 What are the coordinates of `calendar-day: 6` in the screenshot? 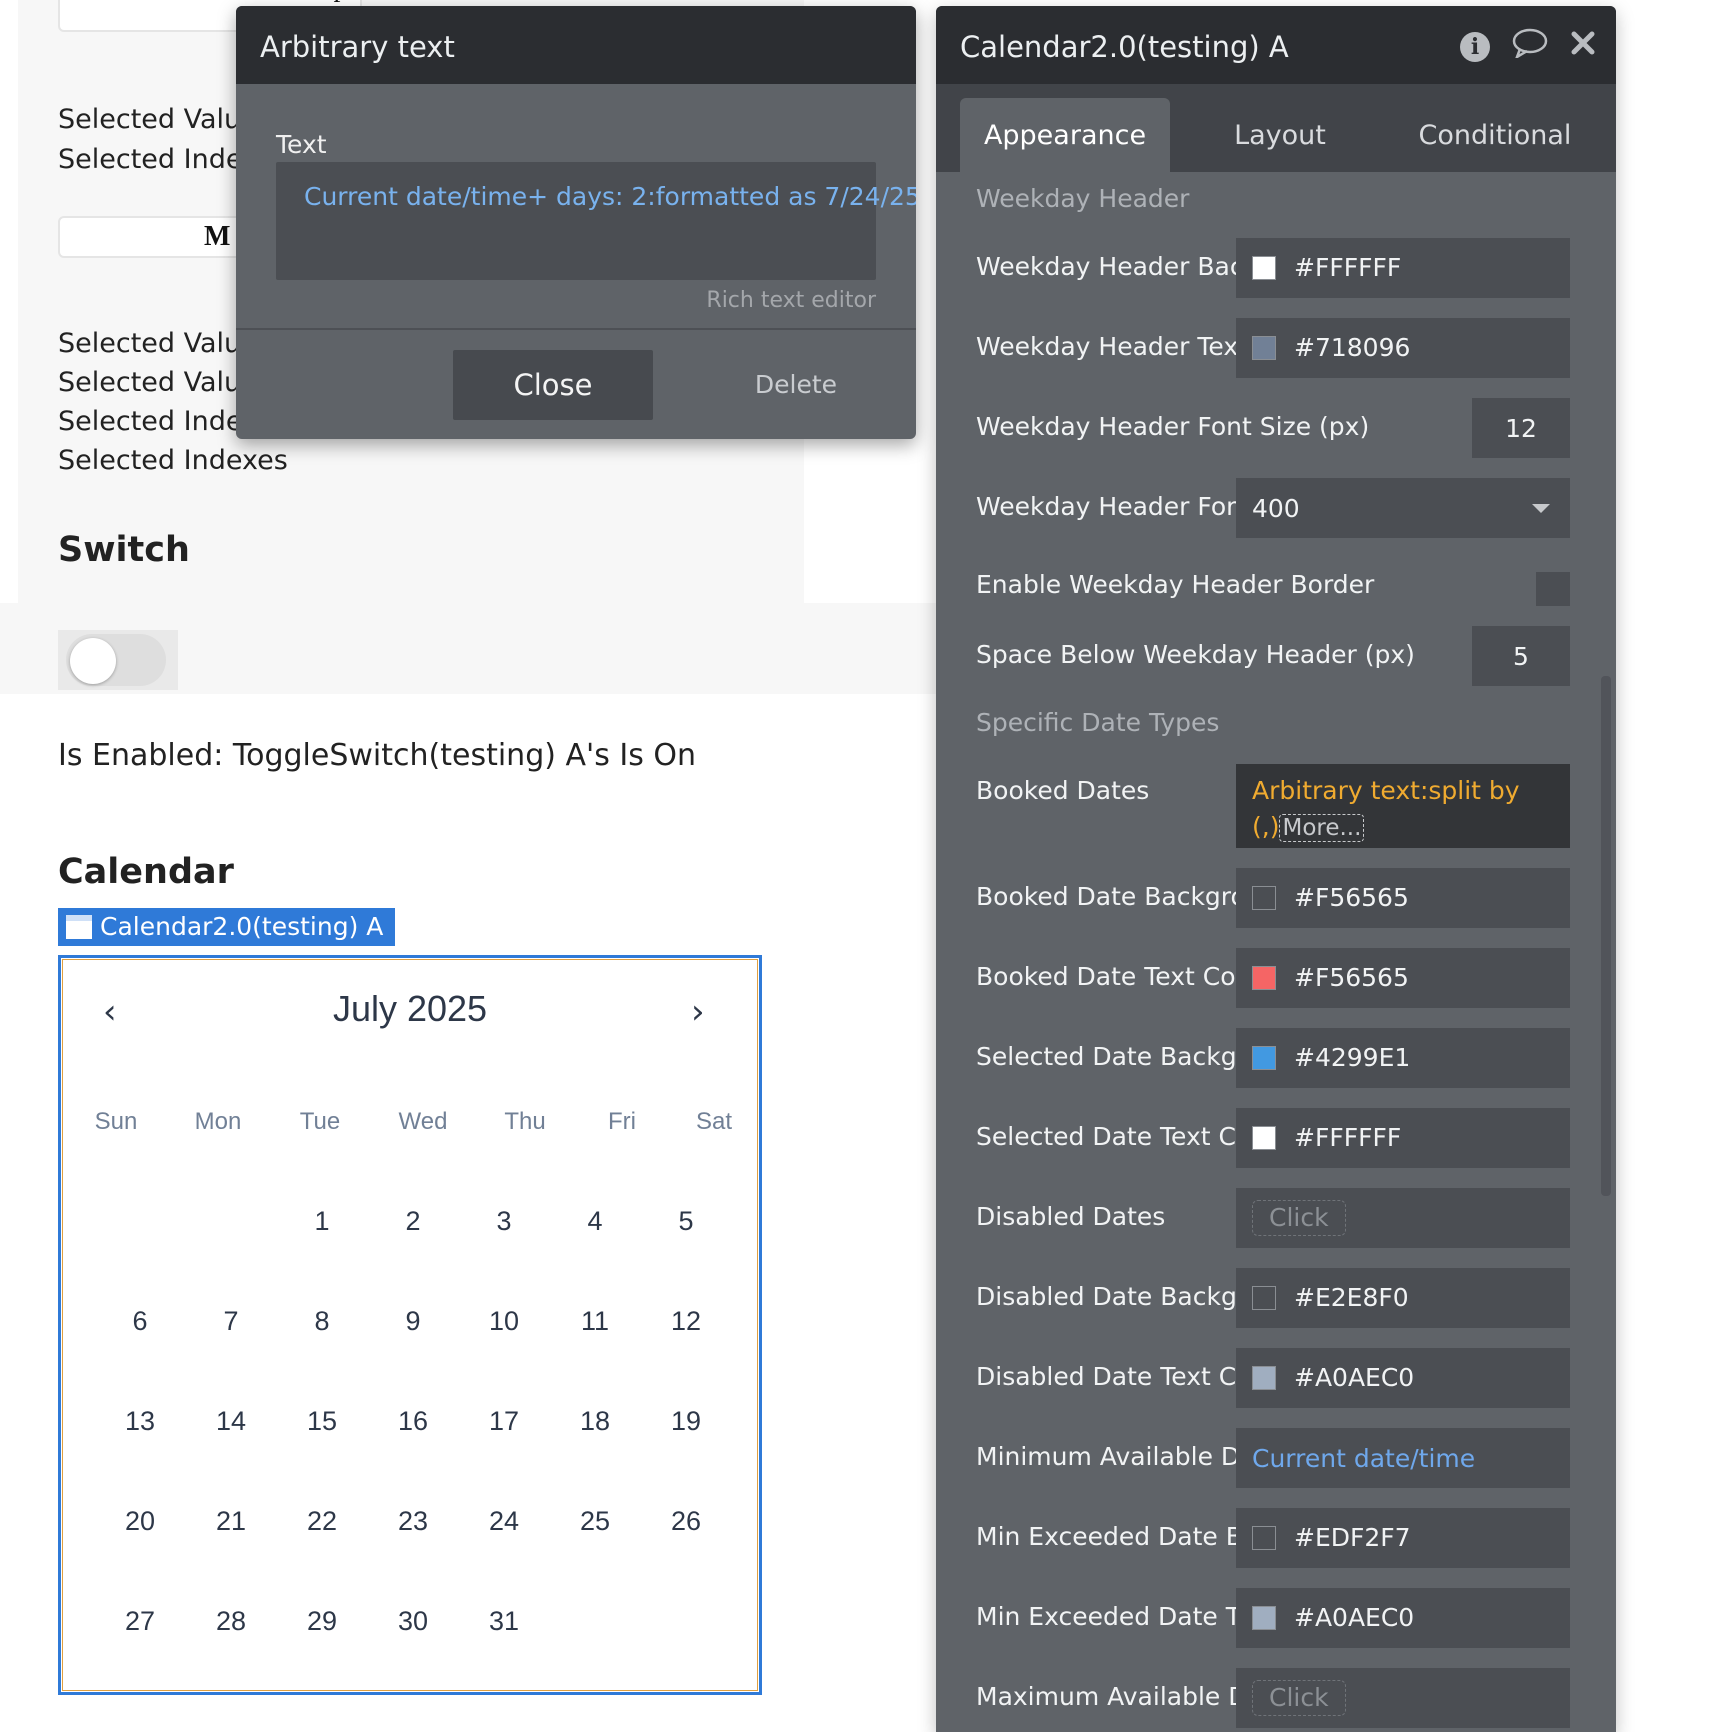 It's located at (140, 1321).